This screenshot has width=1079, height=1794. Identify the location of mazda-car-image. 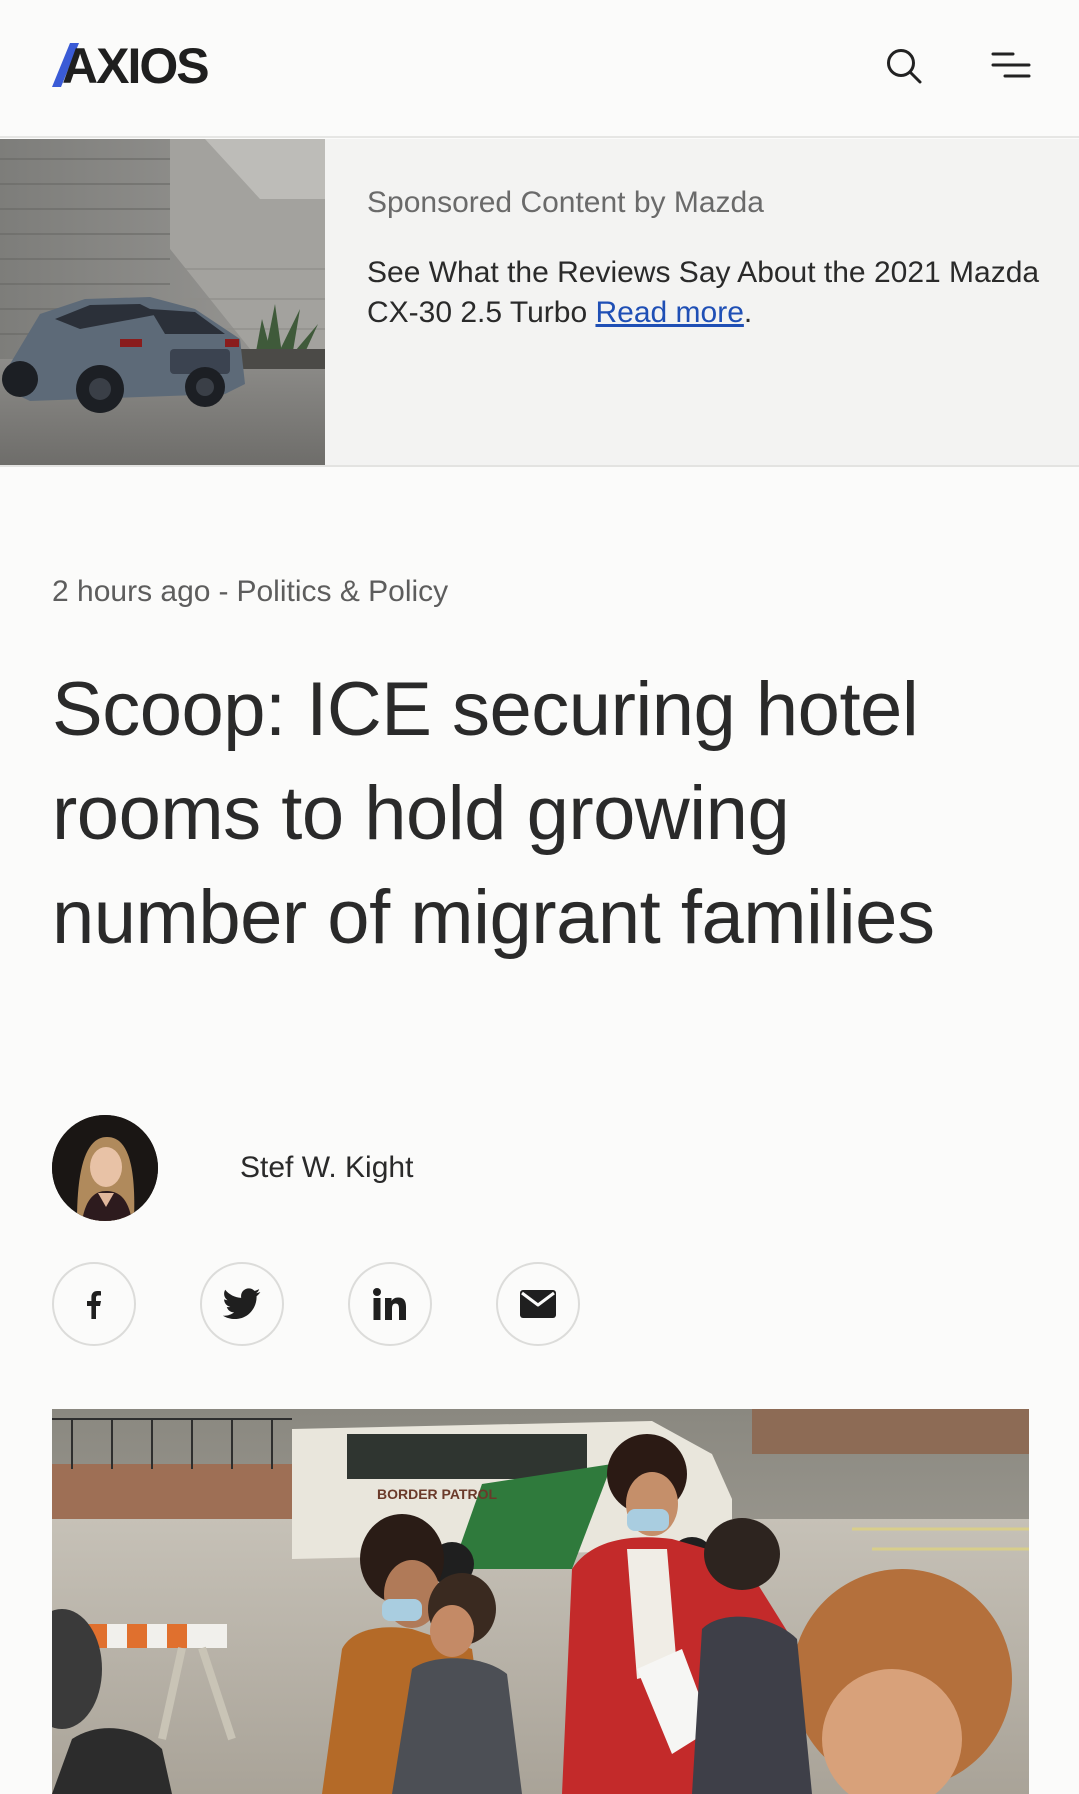
(162, 302).